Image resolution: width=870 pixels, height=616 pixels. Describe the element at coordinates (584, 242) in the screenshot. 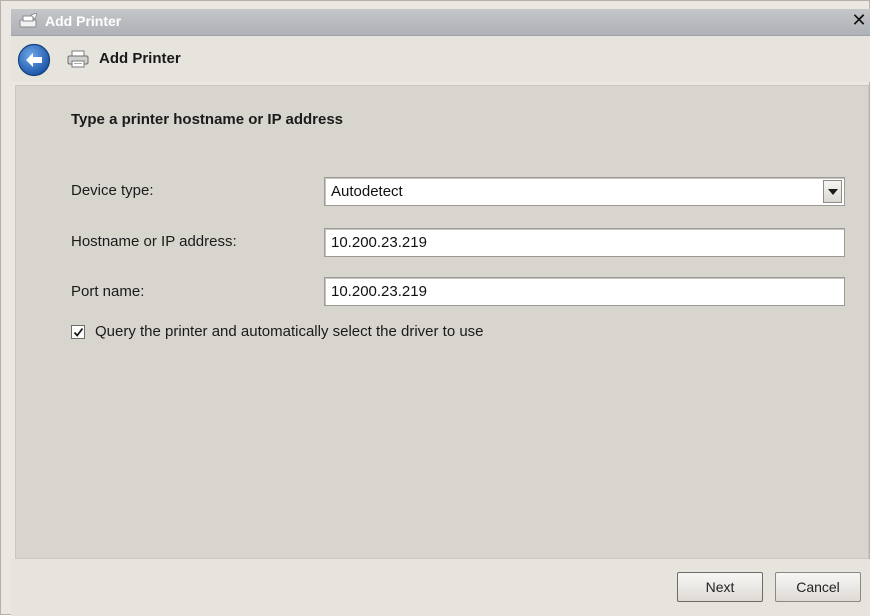

I see `hostname-input: 10.200.23.219` at that location.